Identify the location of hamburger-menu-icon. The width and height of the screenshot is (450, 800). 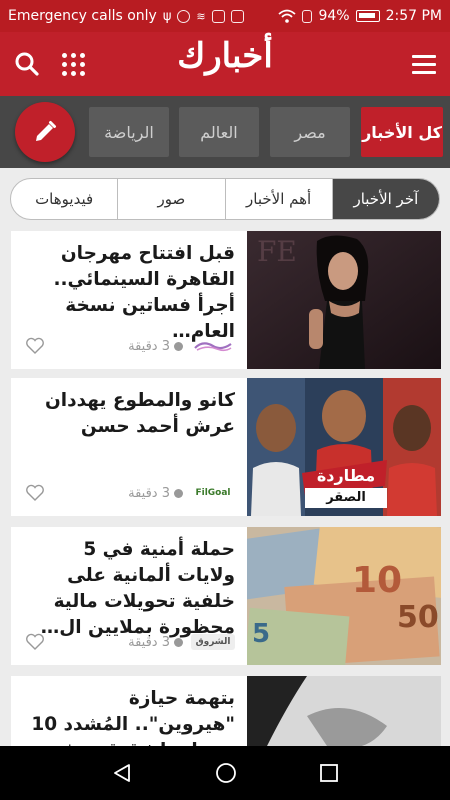
(424, 64).